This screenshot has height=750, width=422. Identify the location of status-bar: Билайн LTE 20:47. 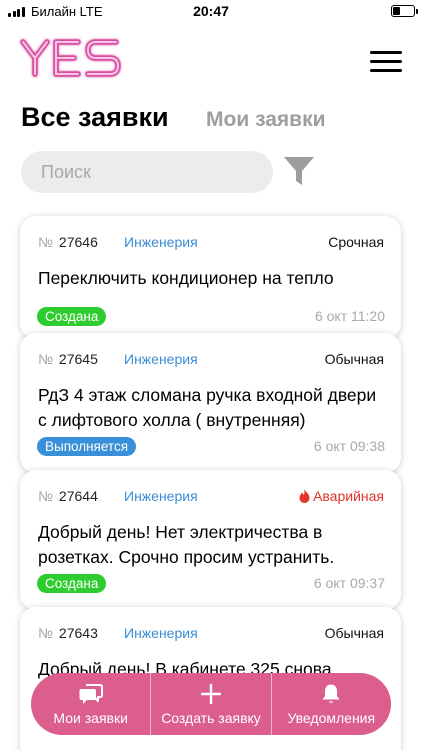
(211, 12).